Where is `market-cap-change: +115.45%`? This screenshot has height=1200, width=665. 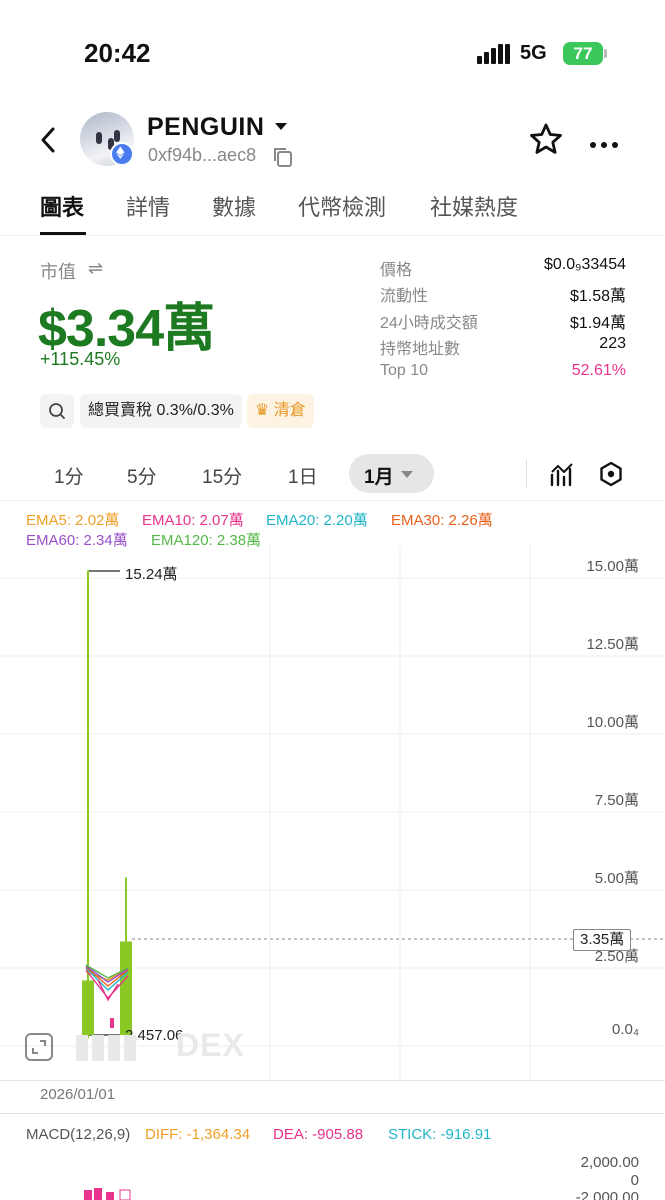
market-cap-change: +115.45% is located at coordinates (80, 359).